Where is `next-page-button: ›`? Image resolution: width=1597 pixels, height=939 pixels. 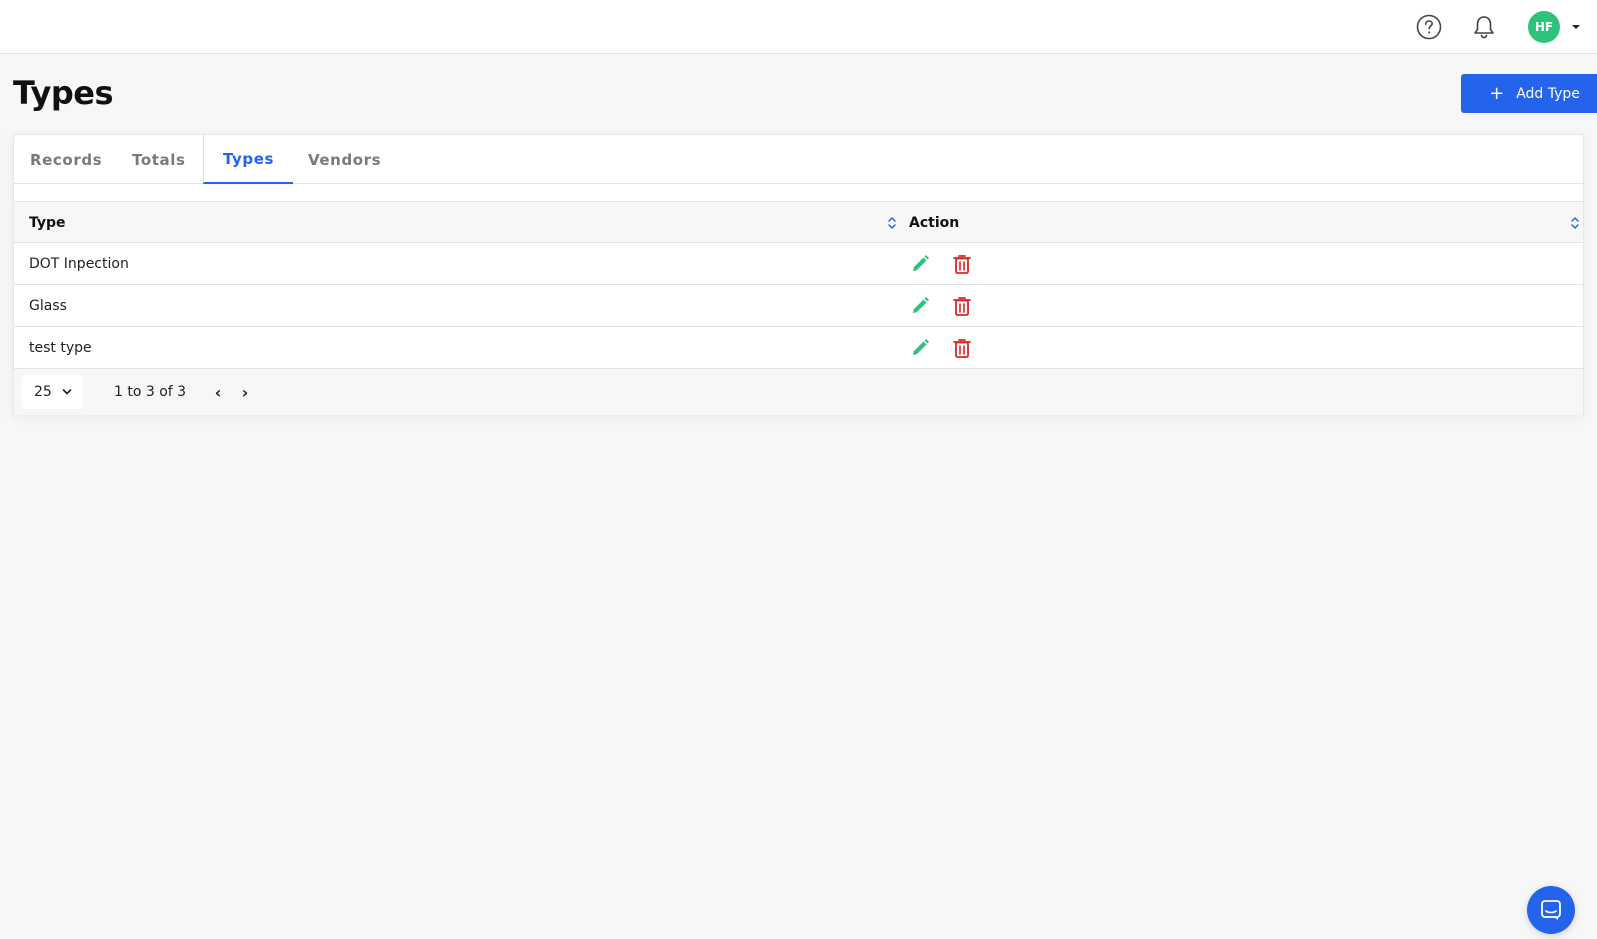 next-page-button: › is located at coordinates (245, 392).